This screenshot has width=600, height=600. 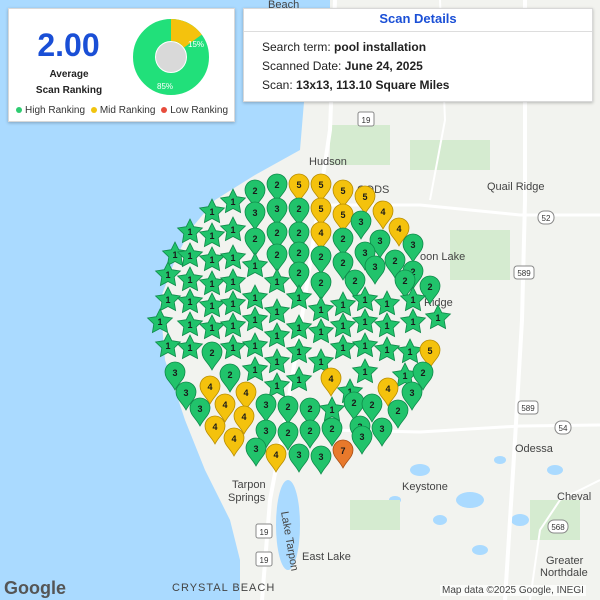 What do you see at coordinates (373, 85) in the screenshot?
I see `scan-size-value: 13x13, 113.10 Square Miles` at bounding box center [373, 85].